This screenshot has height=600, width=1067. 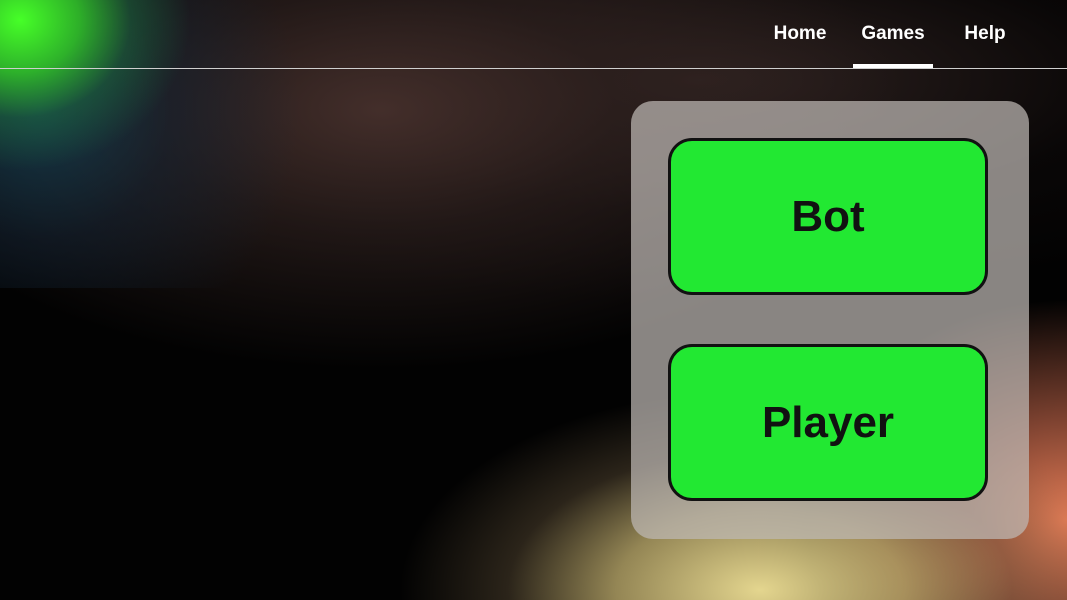 What do you see at coordinates (800, 34) in the screenshot?
I see `nav-item-home: Home` at bounding box center [800, 34].